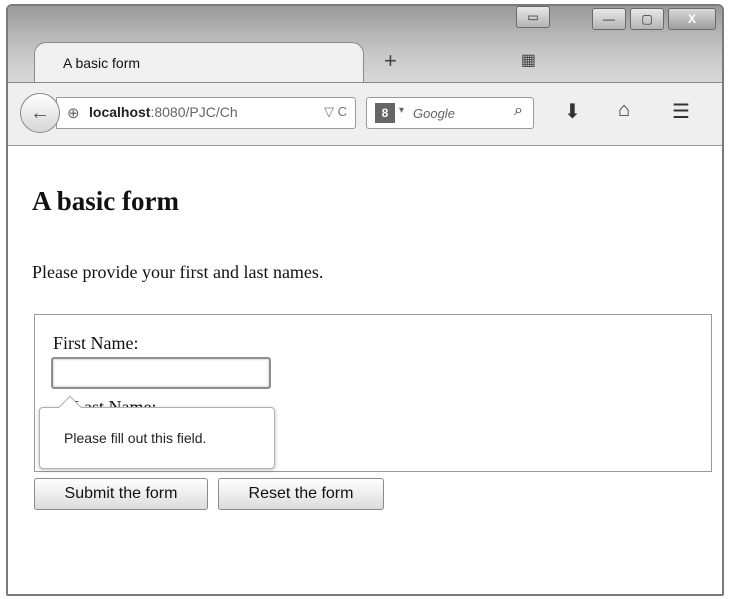  Describe the element at coordinates (102, 63) in the screenshot. I see `tab-title: A basic form` at that location.